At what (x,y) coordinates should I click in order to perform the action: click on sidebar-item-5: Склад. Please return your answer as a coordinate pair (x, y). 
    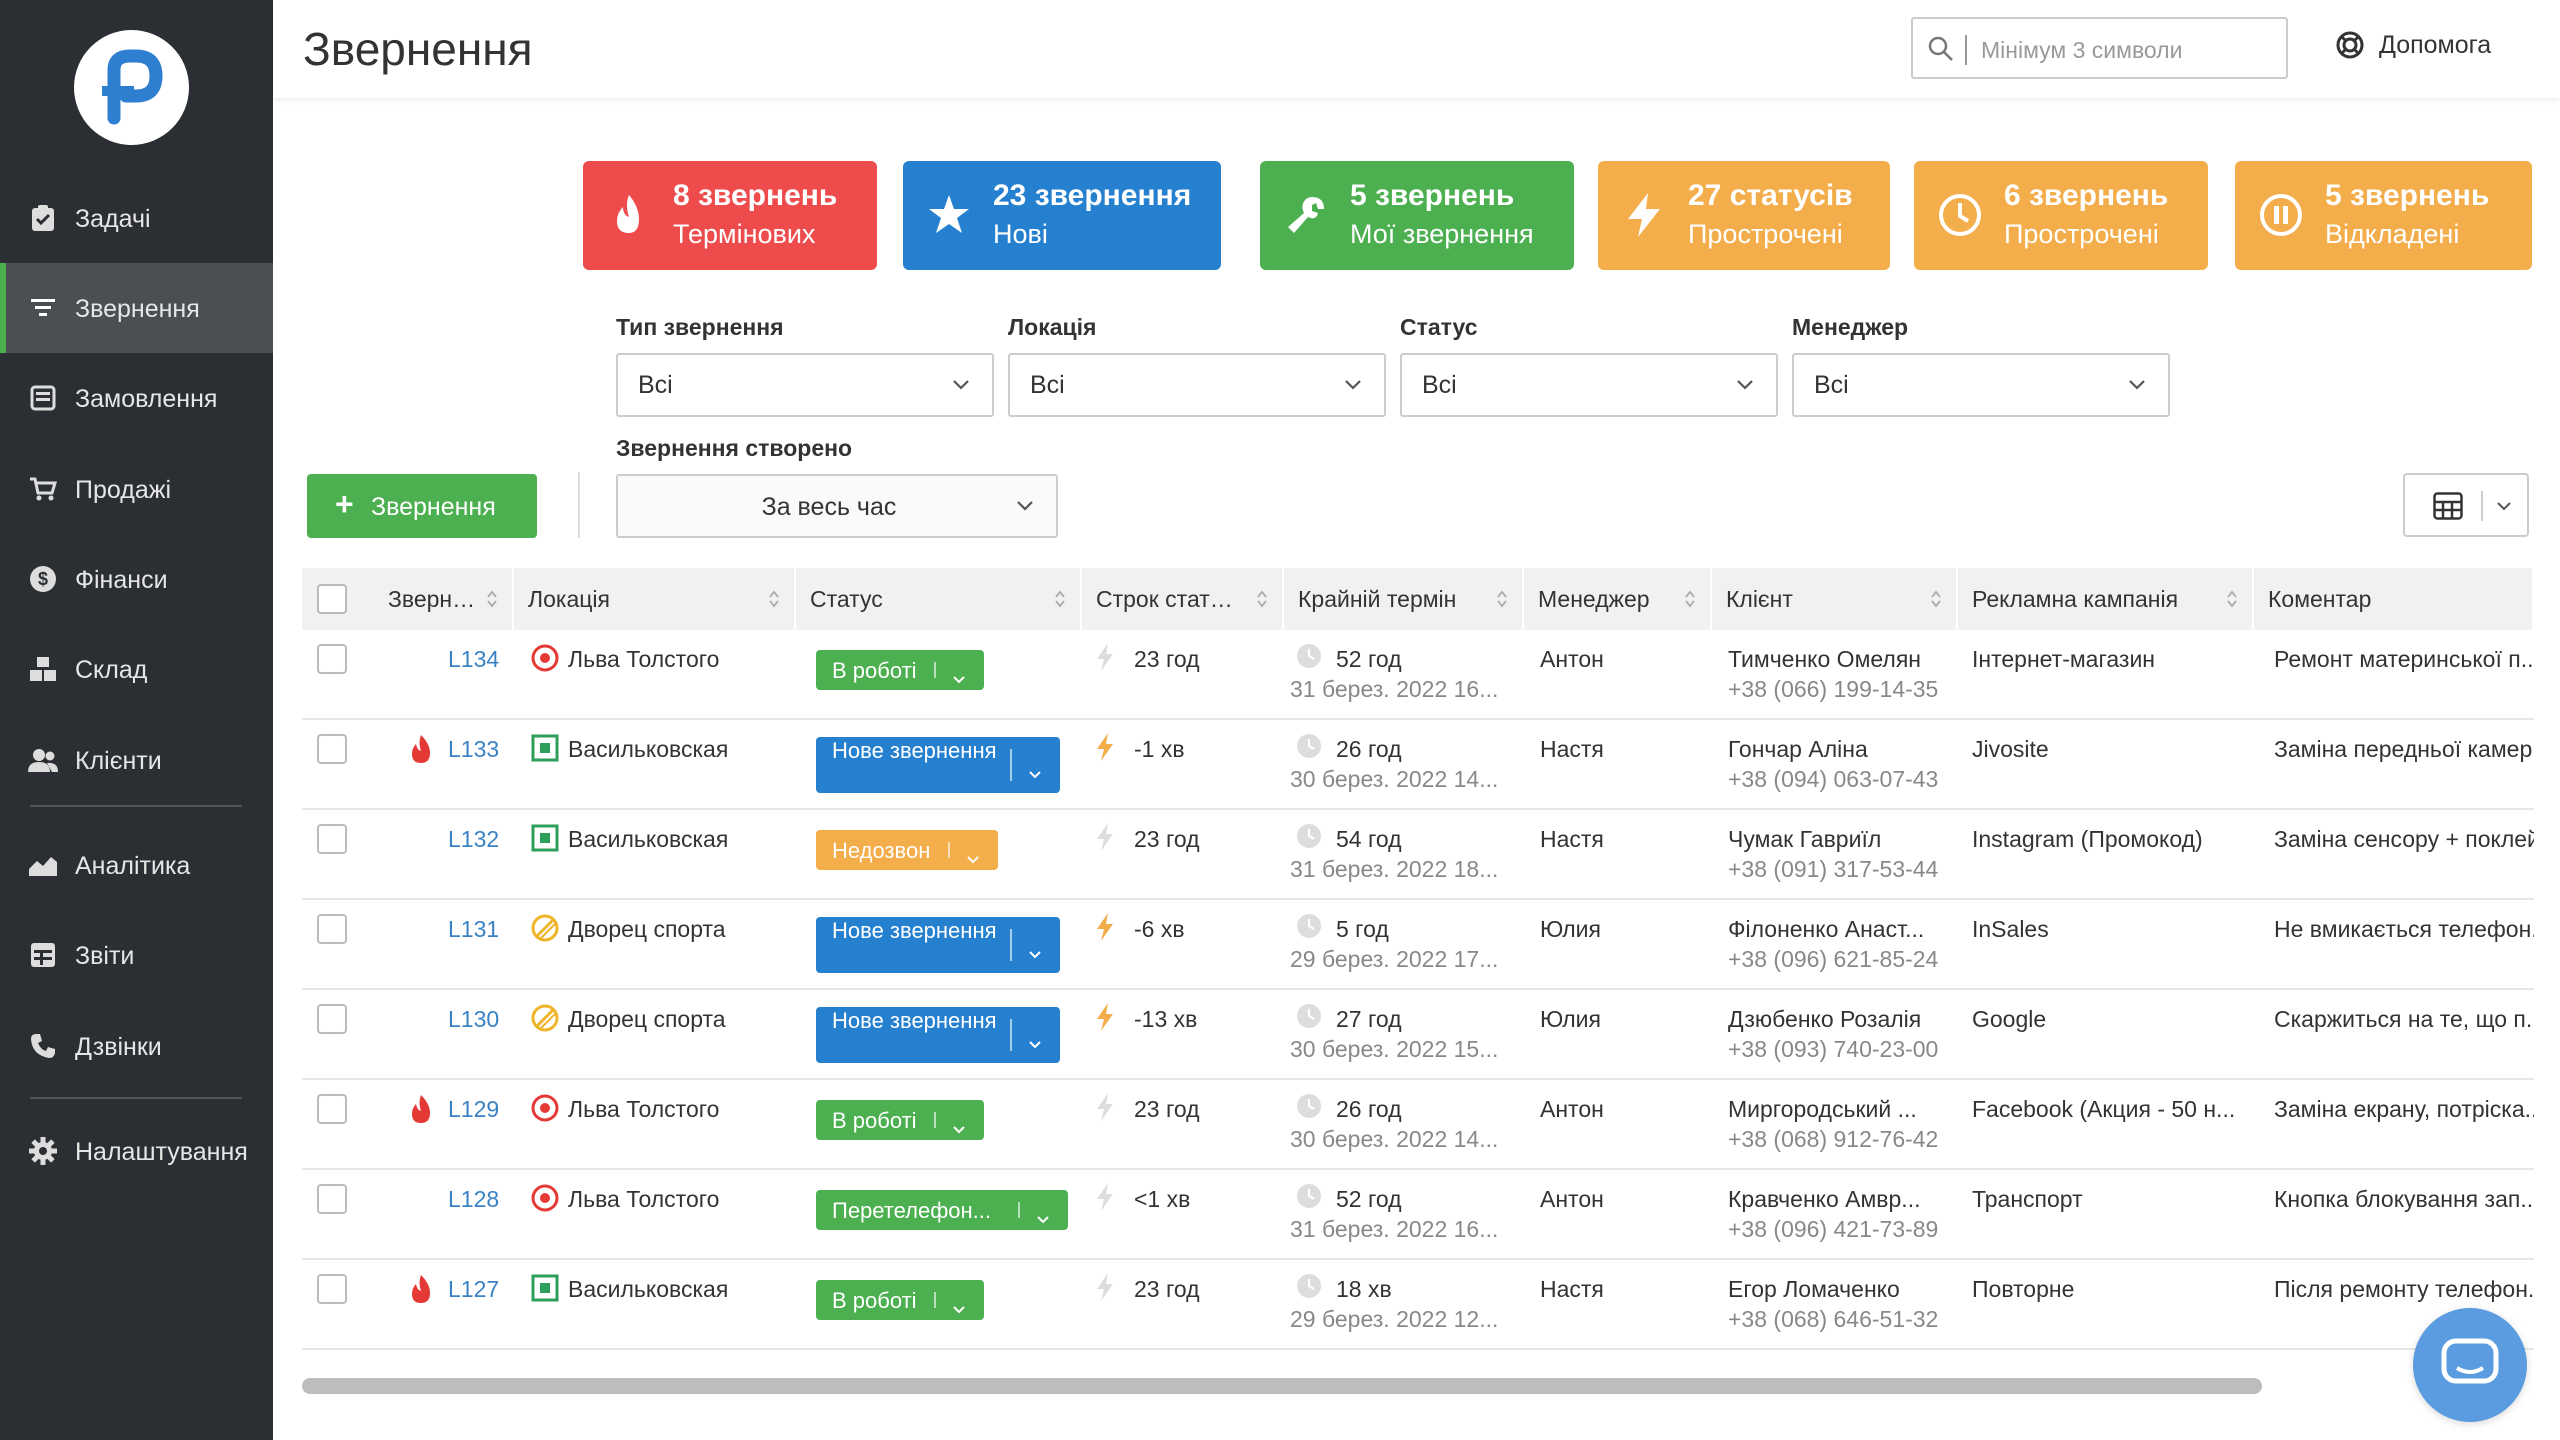
    Looking at the image, I should click on (136, 669).